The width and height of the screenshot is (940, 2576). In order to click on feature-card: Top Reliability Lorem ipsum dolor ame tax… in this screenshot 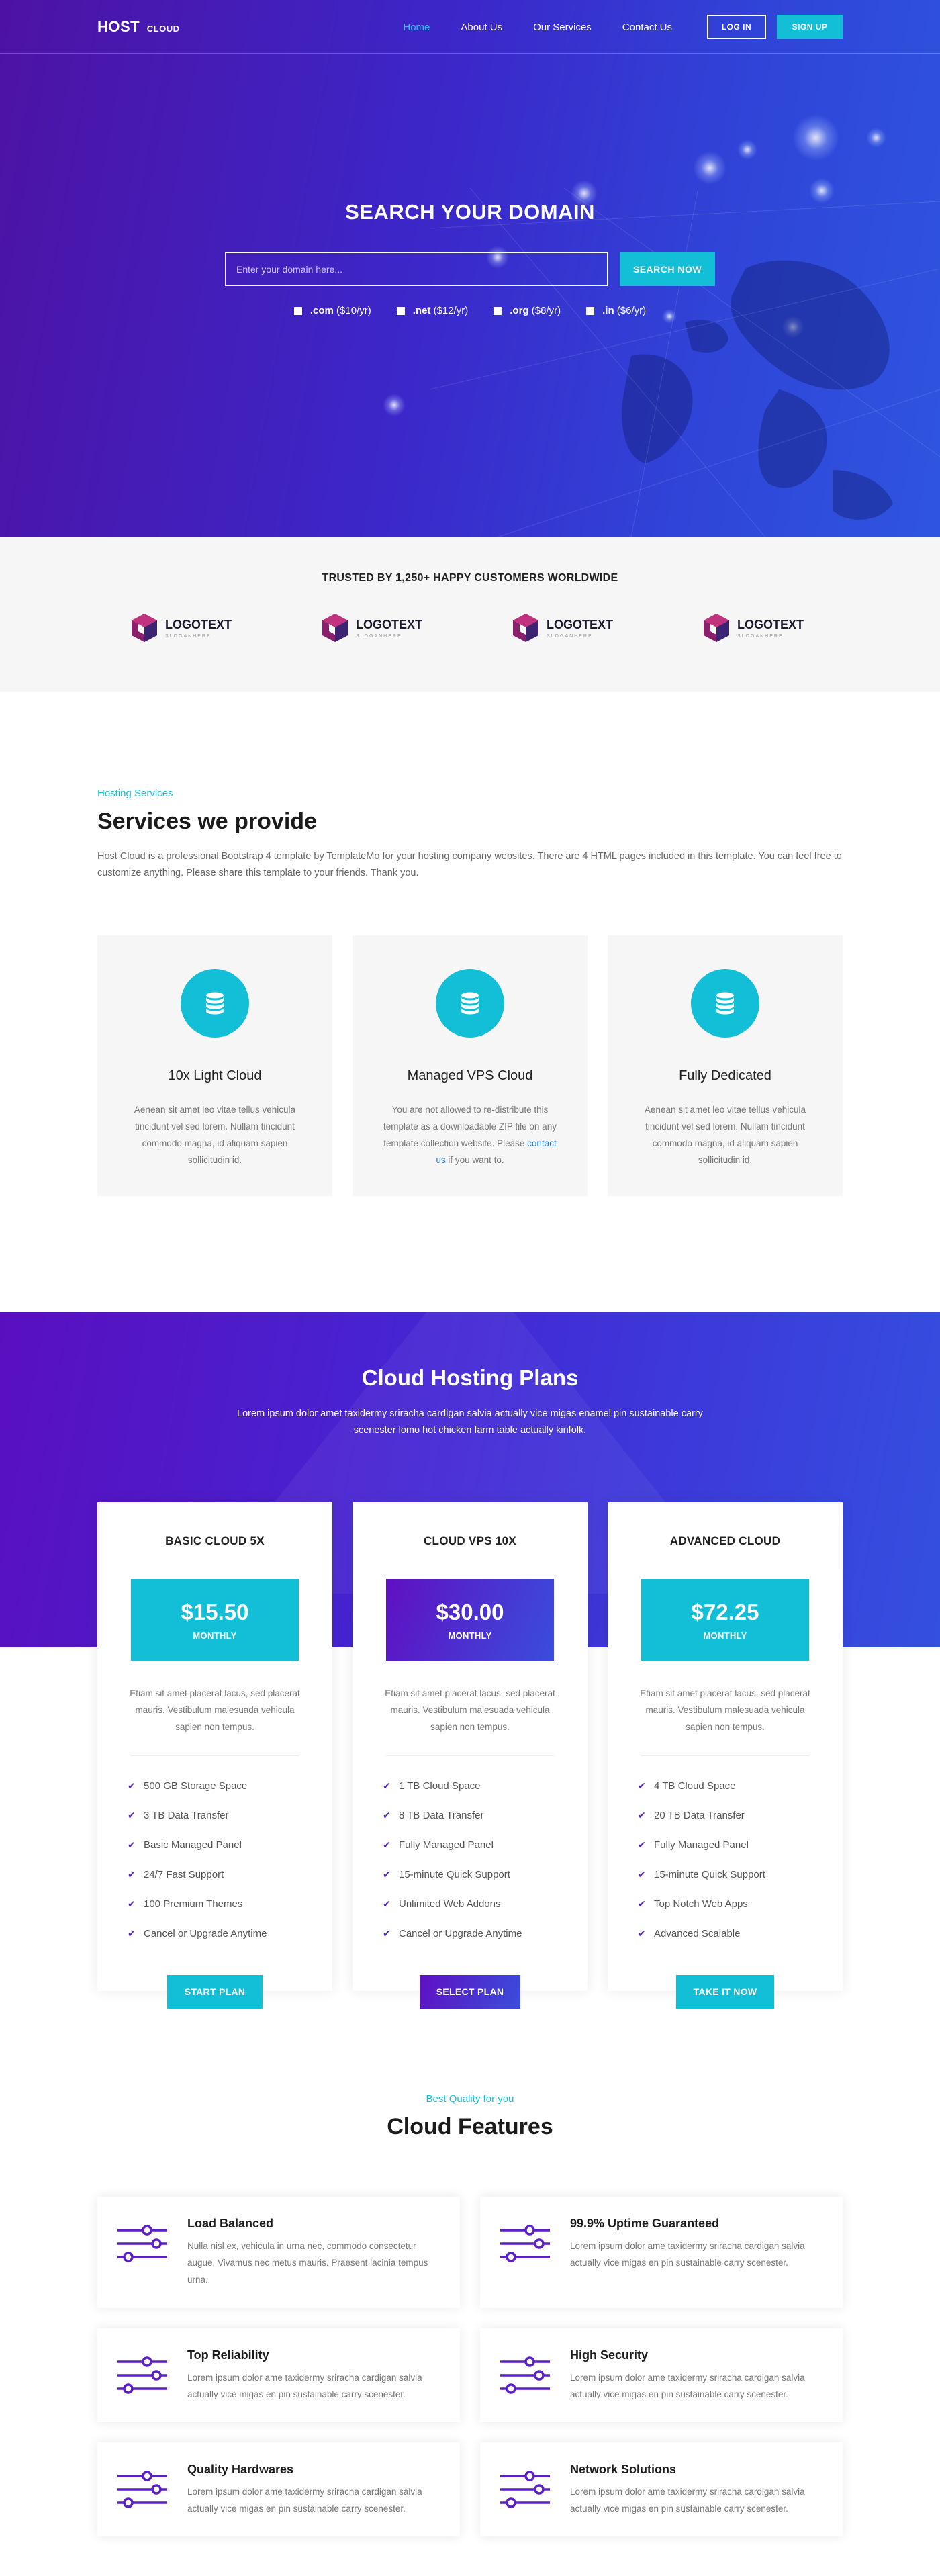, I will do `click(278, 2375)`.